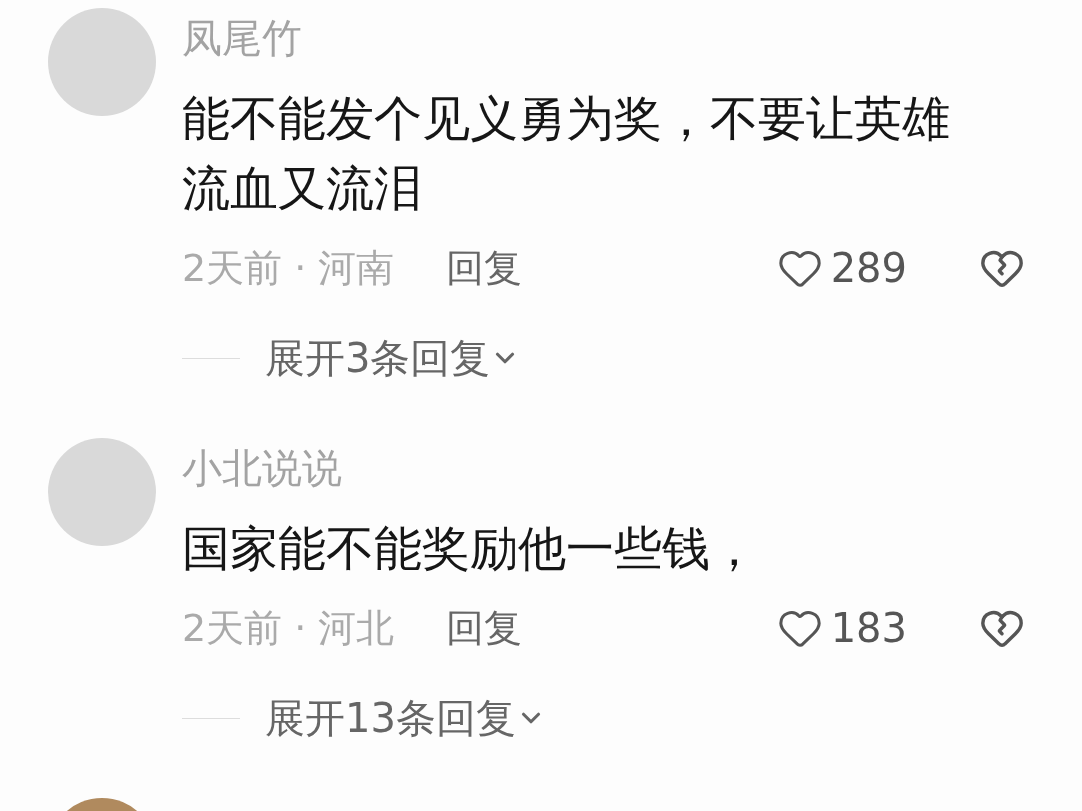  Describe the element at coordinates (470, 548) in the screenshot. I see `comment-text: 国家能不能奖励他一些钱，` at that location.